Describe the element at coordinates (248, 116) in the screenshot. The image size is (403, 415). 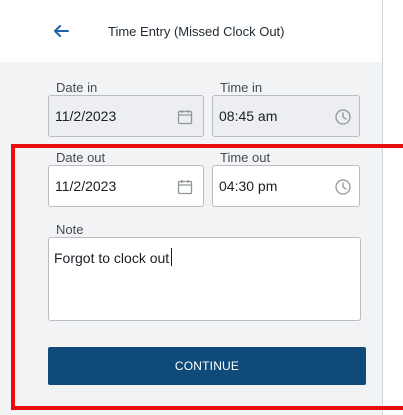
I see `time-in-value: 08:45 am` at that location.